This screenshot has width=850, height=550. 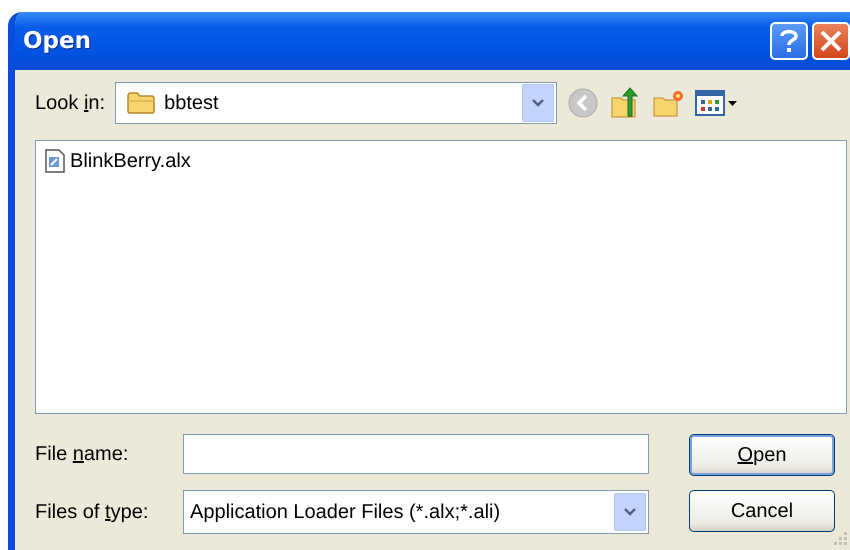 I want to click on file-type-dropdown: Application Loader Files (*.alx;*.ali), so click(x=416, y=512).